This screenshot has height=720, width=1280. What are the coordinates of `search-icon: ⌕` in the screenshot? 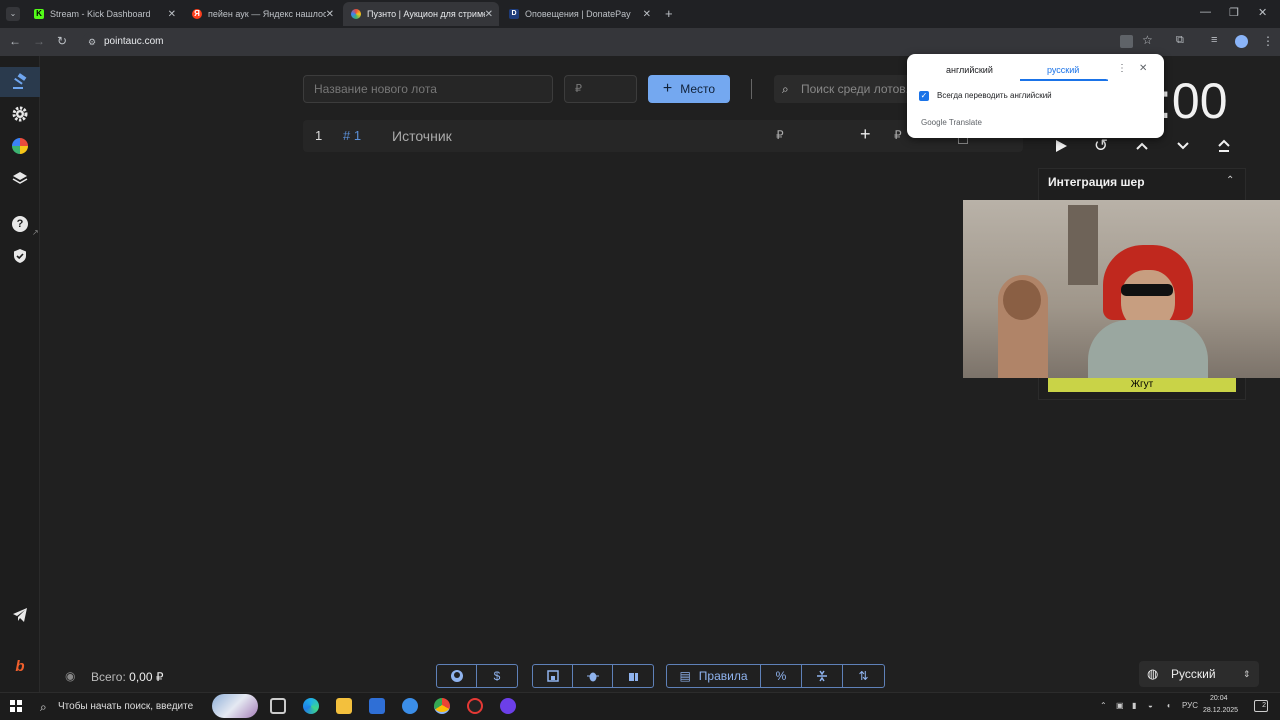 It's located at (785, 89).